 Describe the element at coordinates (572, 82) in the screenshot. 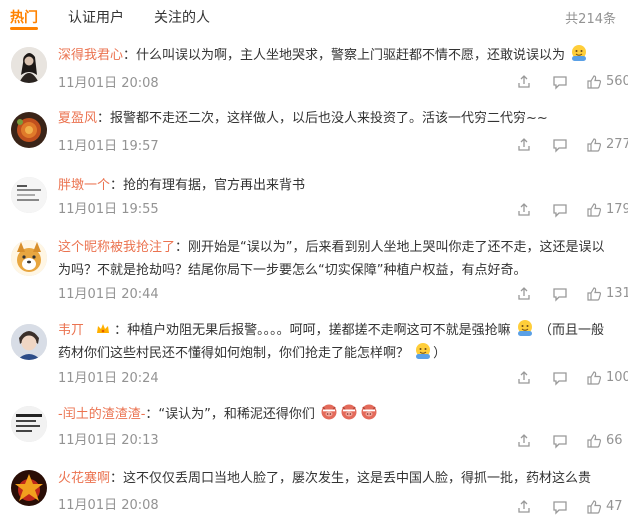

I see `comment-actions: 560` at that location.